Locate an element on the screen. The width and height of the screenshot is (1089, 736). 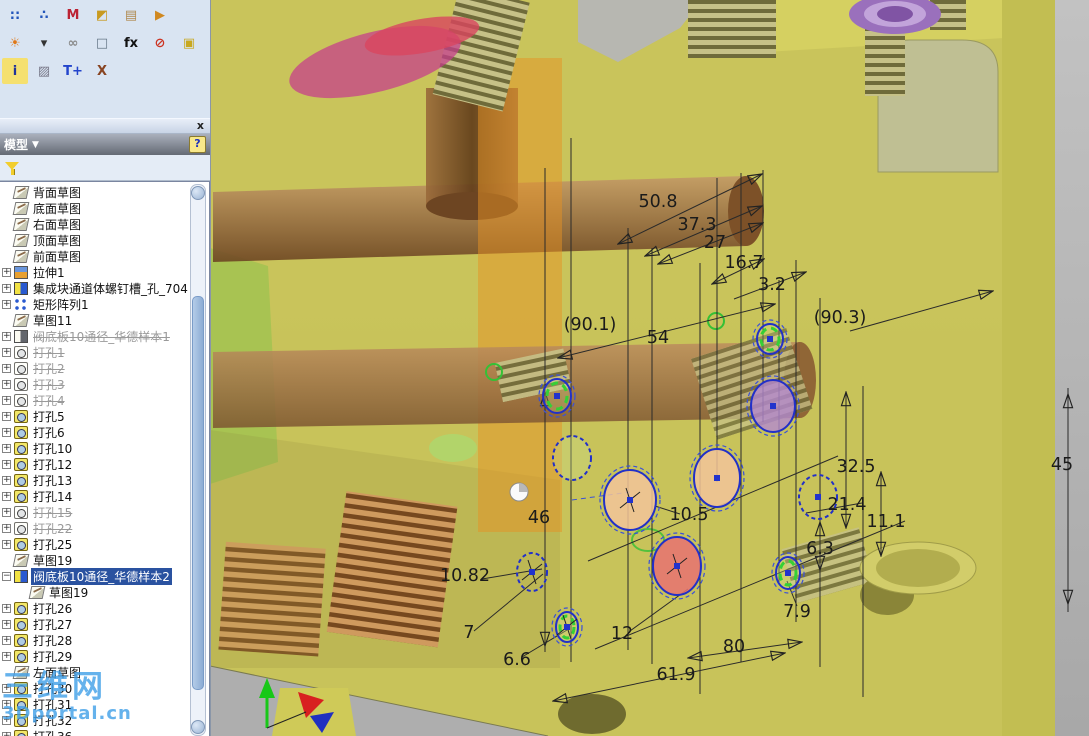
scroll-up-button is located at coordinates (198, 193).